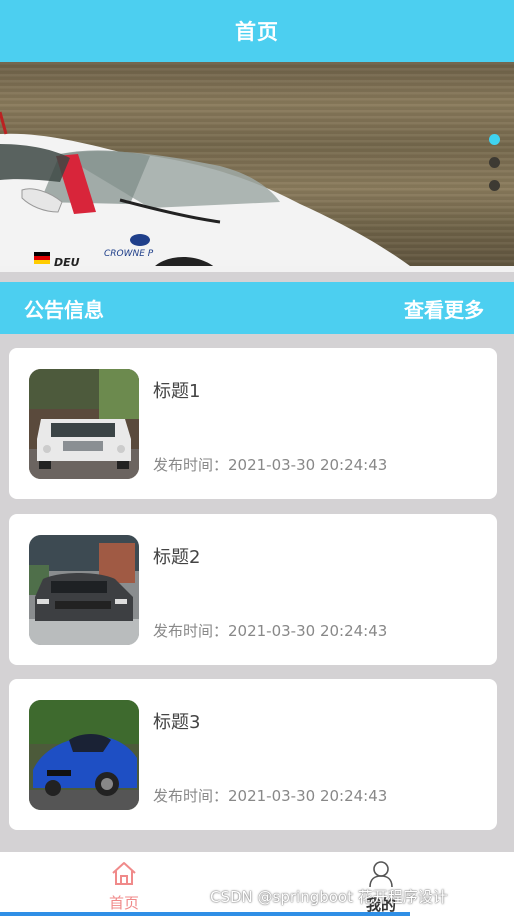 The image size is (514, 916). Describe the element at coordinates (257, 269) in the screenshot. I see `banner-bottom-strip` at that location.